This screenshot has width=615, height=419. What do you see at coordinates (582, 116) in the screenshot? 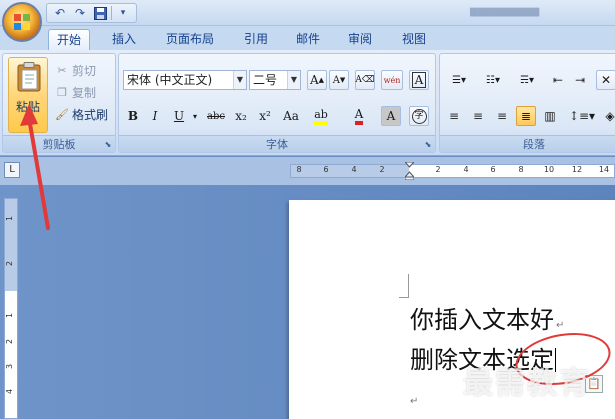
I see `line-spacing-button: ↕≡▾` at bounding box center [582, 116].